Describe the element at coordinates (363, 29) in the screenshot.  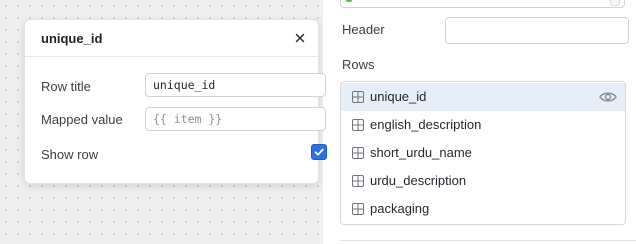
I see `header-label: Header` at that location.